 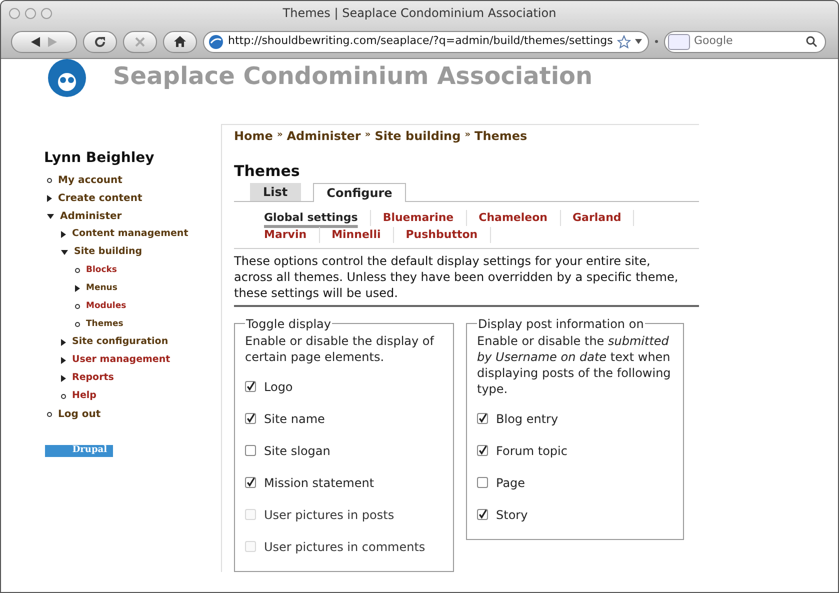 What do you see at coordinates (345, 547) in the screenshot?
I see `checkbox-label: User pictures in comments` at bounding box center [345, 547].